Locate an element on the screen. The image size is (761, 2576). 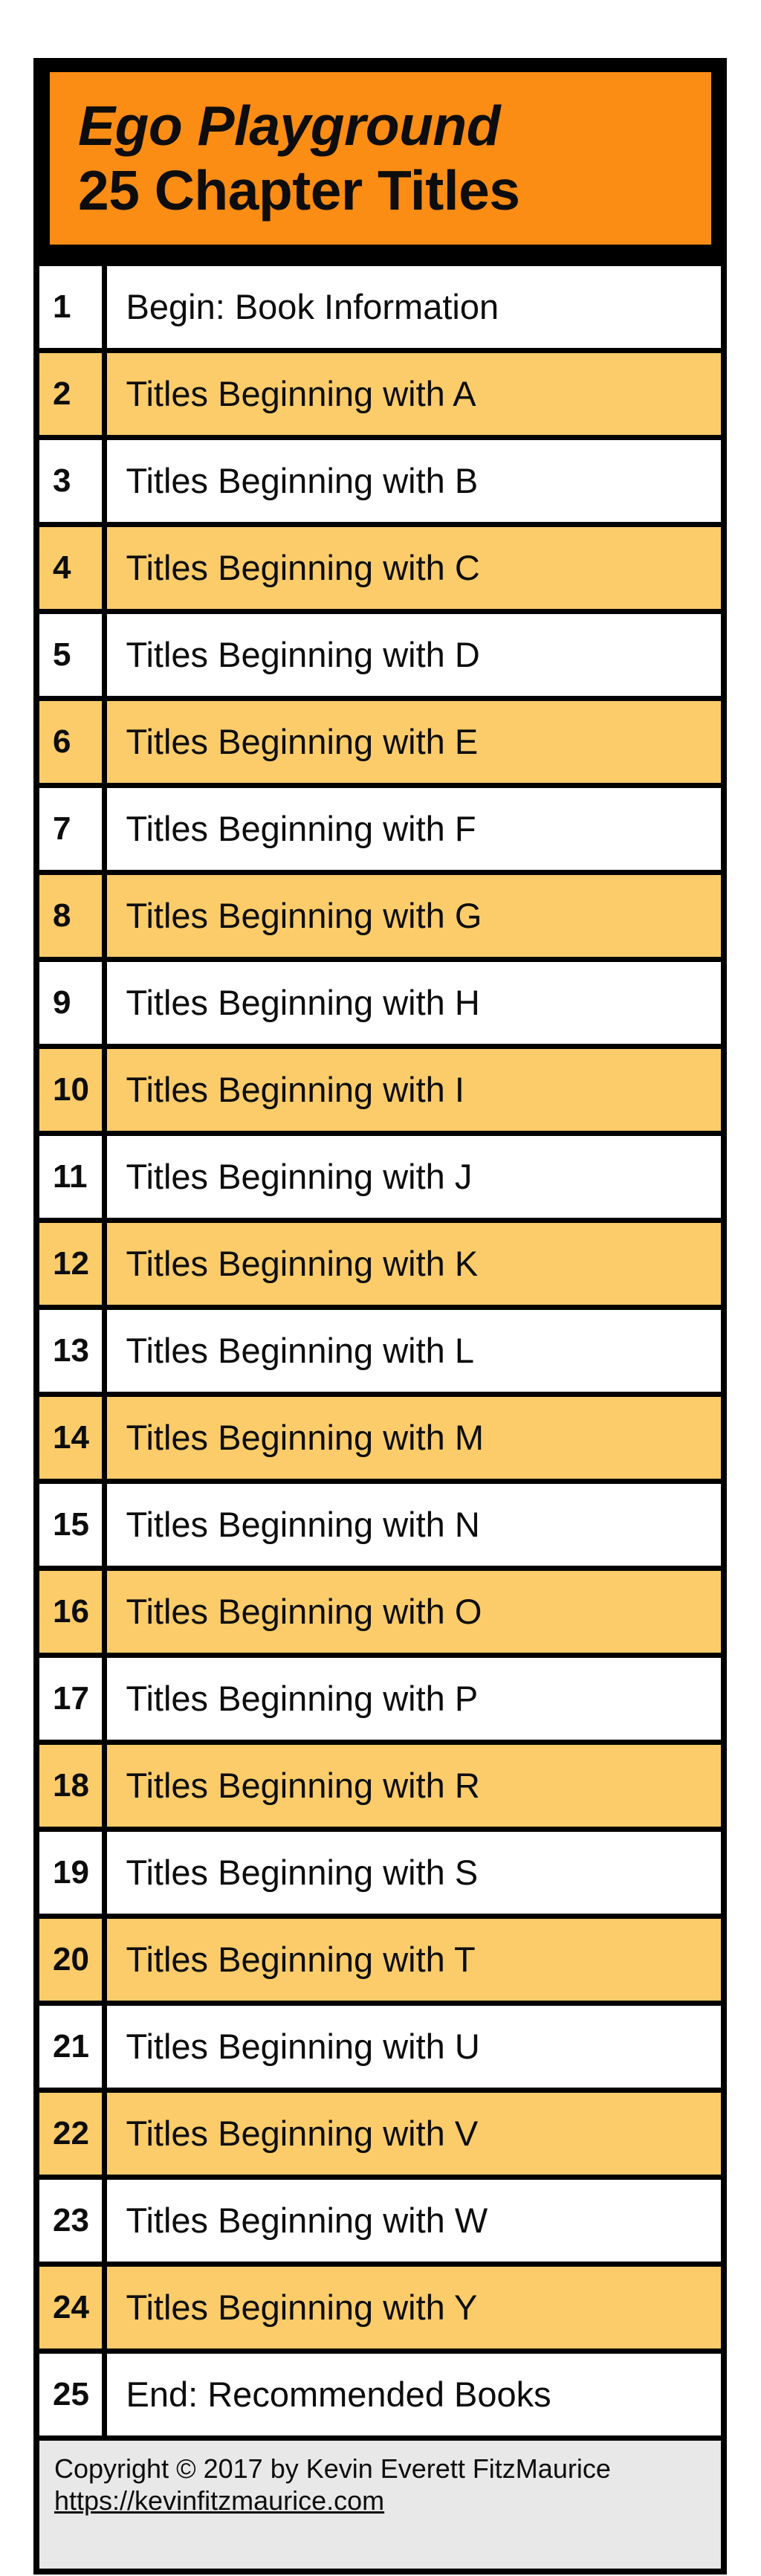
chapter-number-cell: 23 is located at coordinates (70, 2220).